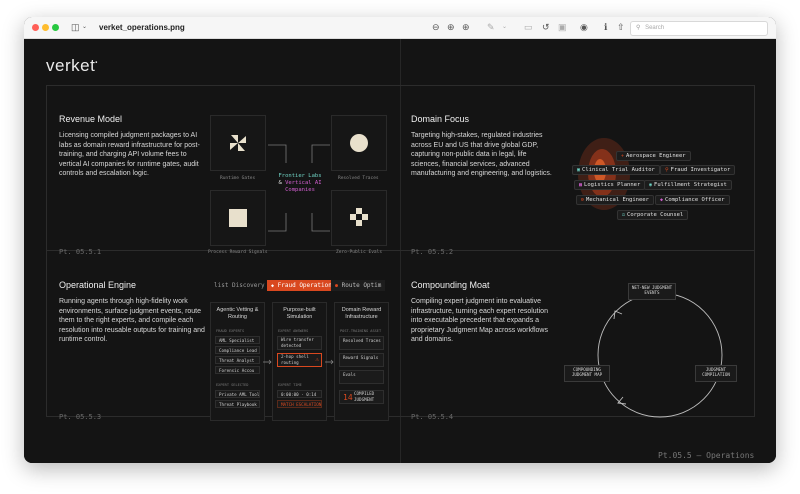 The image size is (800, 494). I want to click on magnifier-icon: ⚲, so click(667, 170).